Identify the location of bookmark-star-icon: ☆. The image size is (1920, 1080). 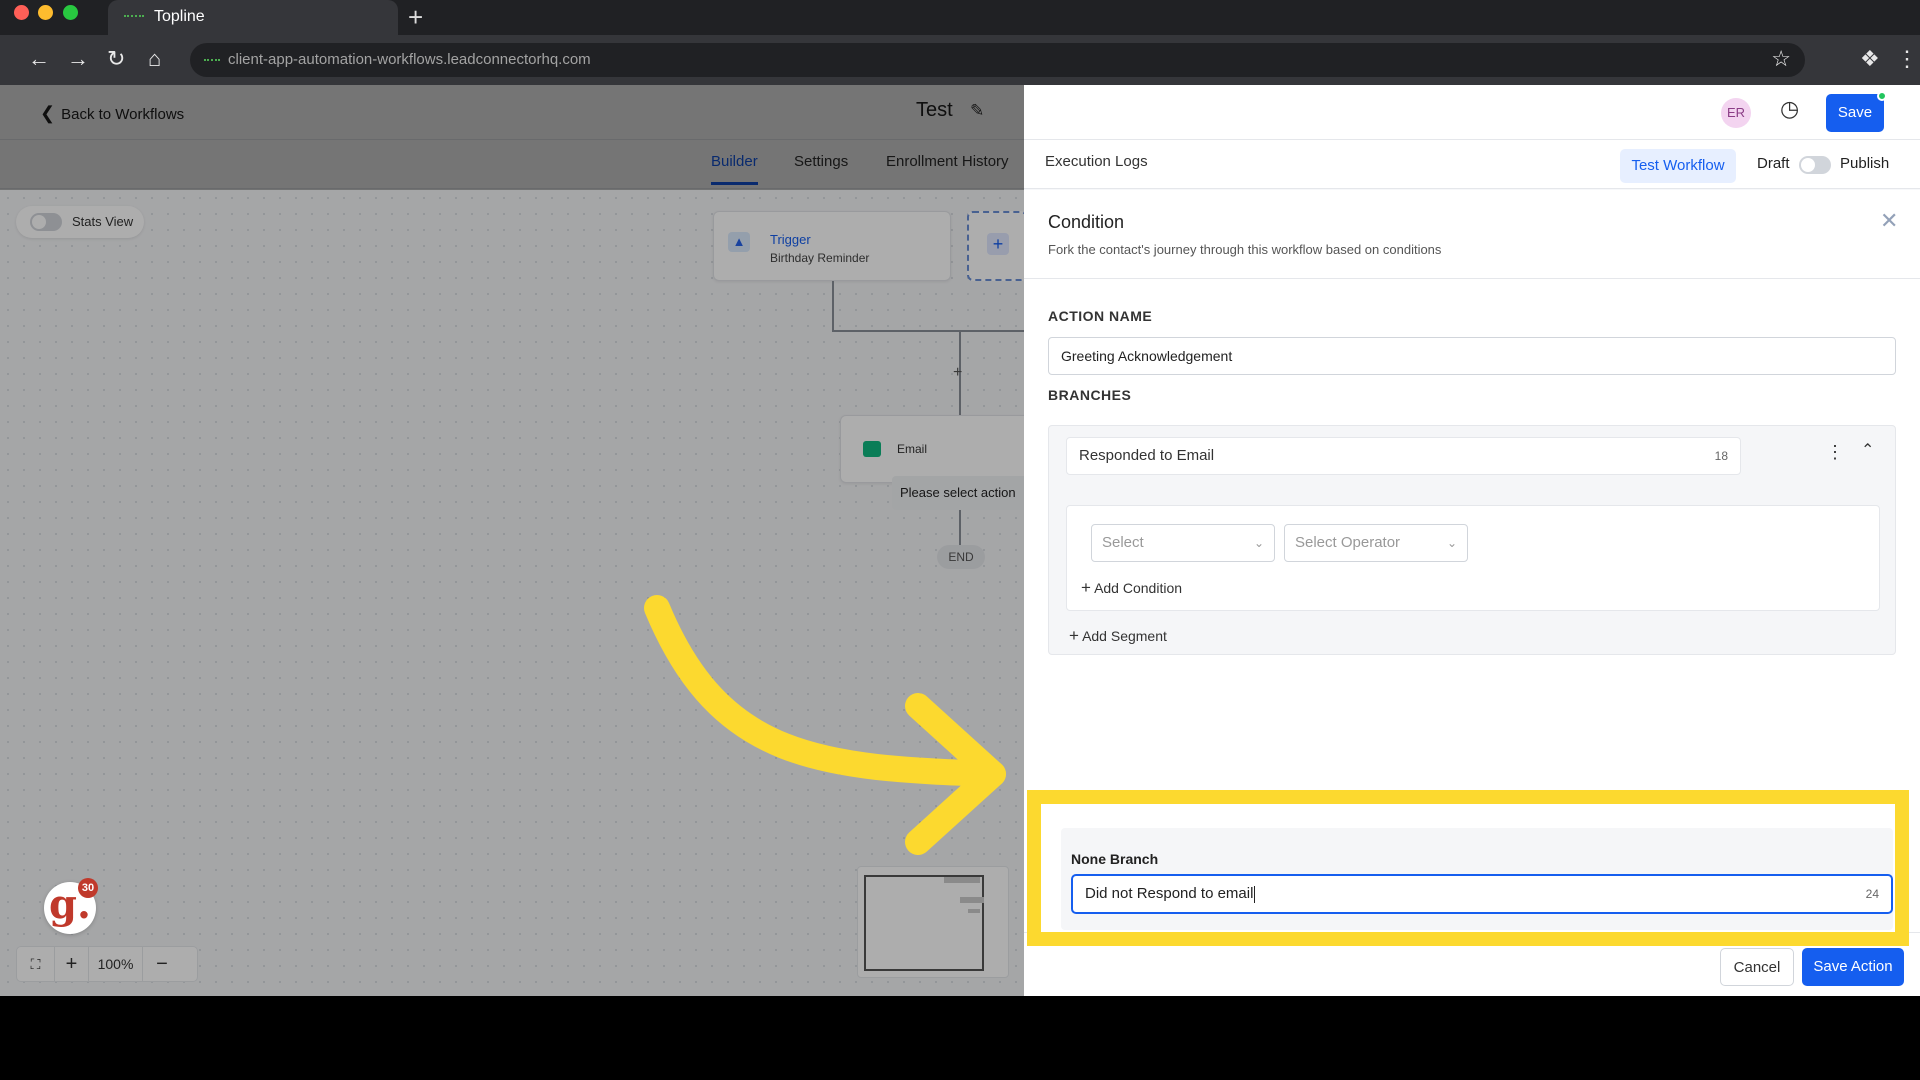
(1781, 59).